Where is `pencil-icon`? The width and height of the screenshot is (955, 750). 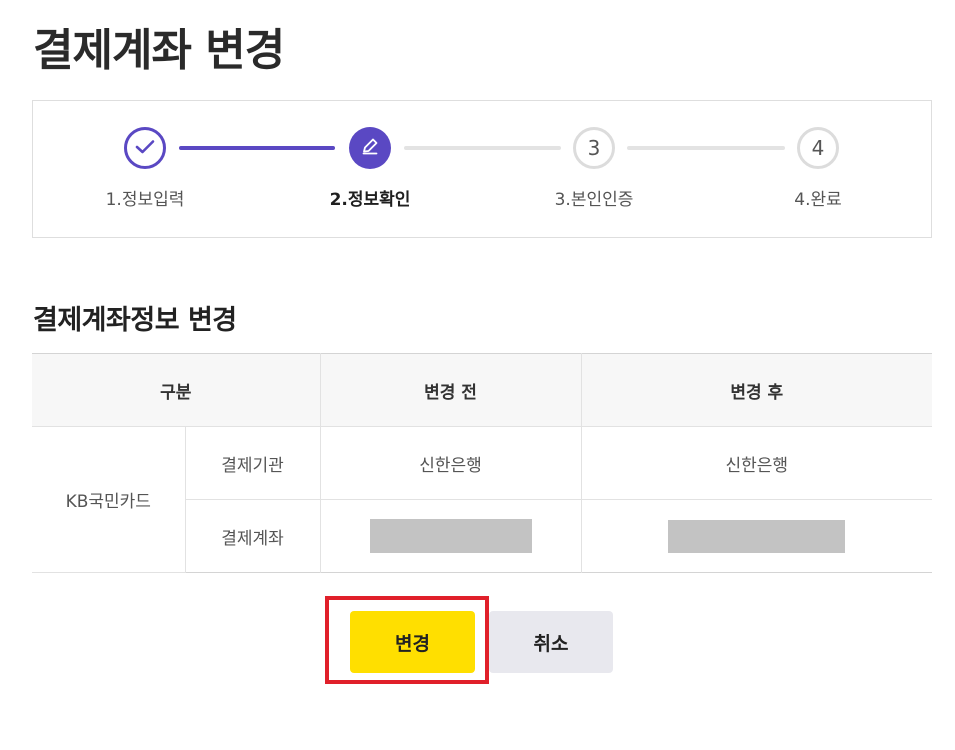 pencil-icon is located at coordinates (370, 148).